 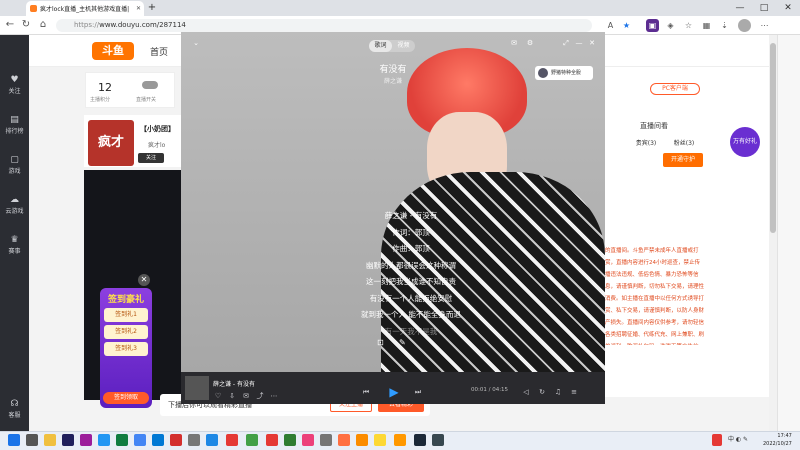 I want to click on promo-row: 签到礼2, so click(x=126, y=332).